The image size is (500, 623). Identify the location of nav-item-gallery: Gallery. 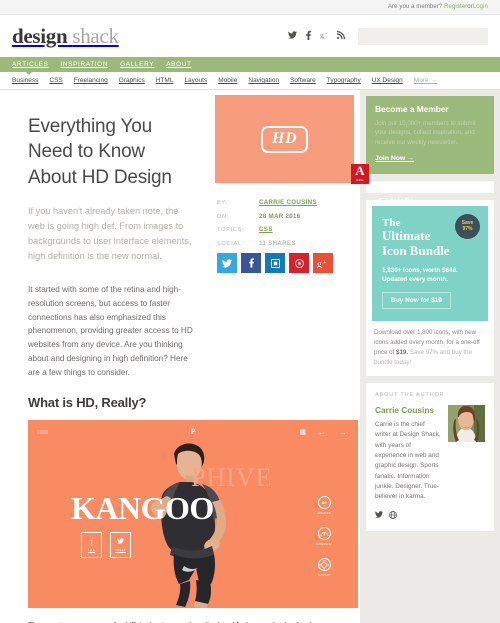
(137, 64).